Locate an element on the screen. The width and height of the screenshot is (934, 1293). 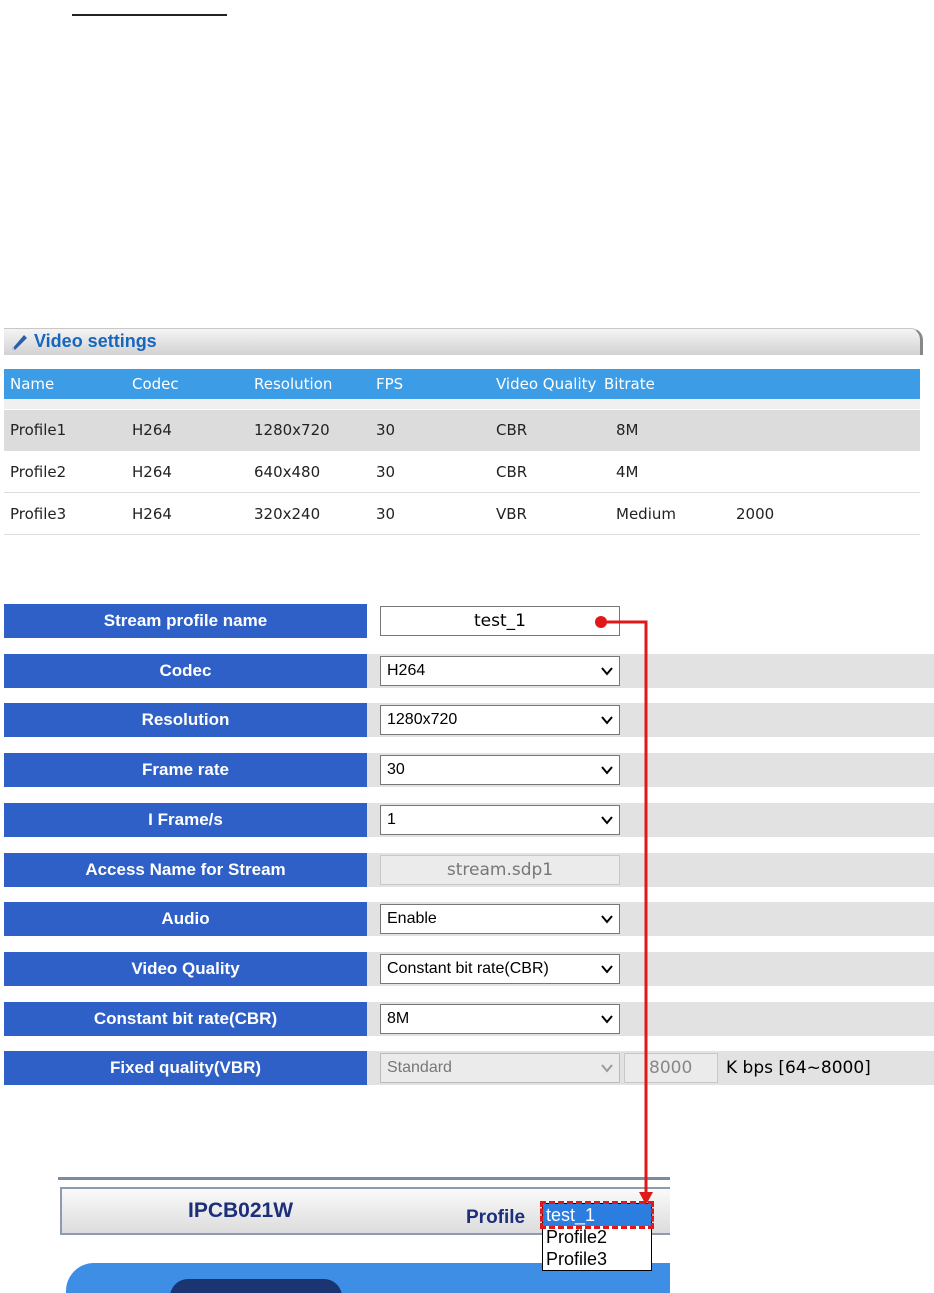
profile-dropdown: test_1 Profile2 Profile3 is located at coordinates (597, 1236).